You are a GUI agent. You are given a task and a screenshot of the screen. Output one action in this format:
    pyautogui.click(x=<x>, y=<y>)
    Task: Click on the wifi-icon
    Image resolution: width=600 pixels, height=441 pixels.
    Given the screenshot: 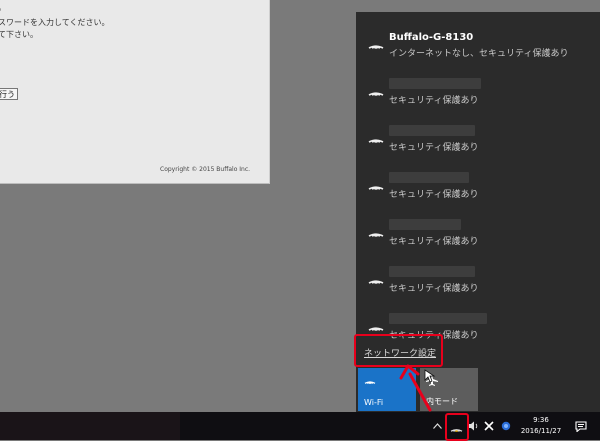 What is the action you would take?
    pyautogui.click(x=370, y=382)
    